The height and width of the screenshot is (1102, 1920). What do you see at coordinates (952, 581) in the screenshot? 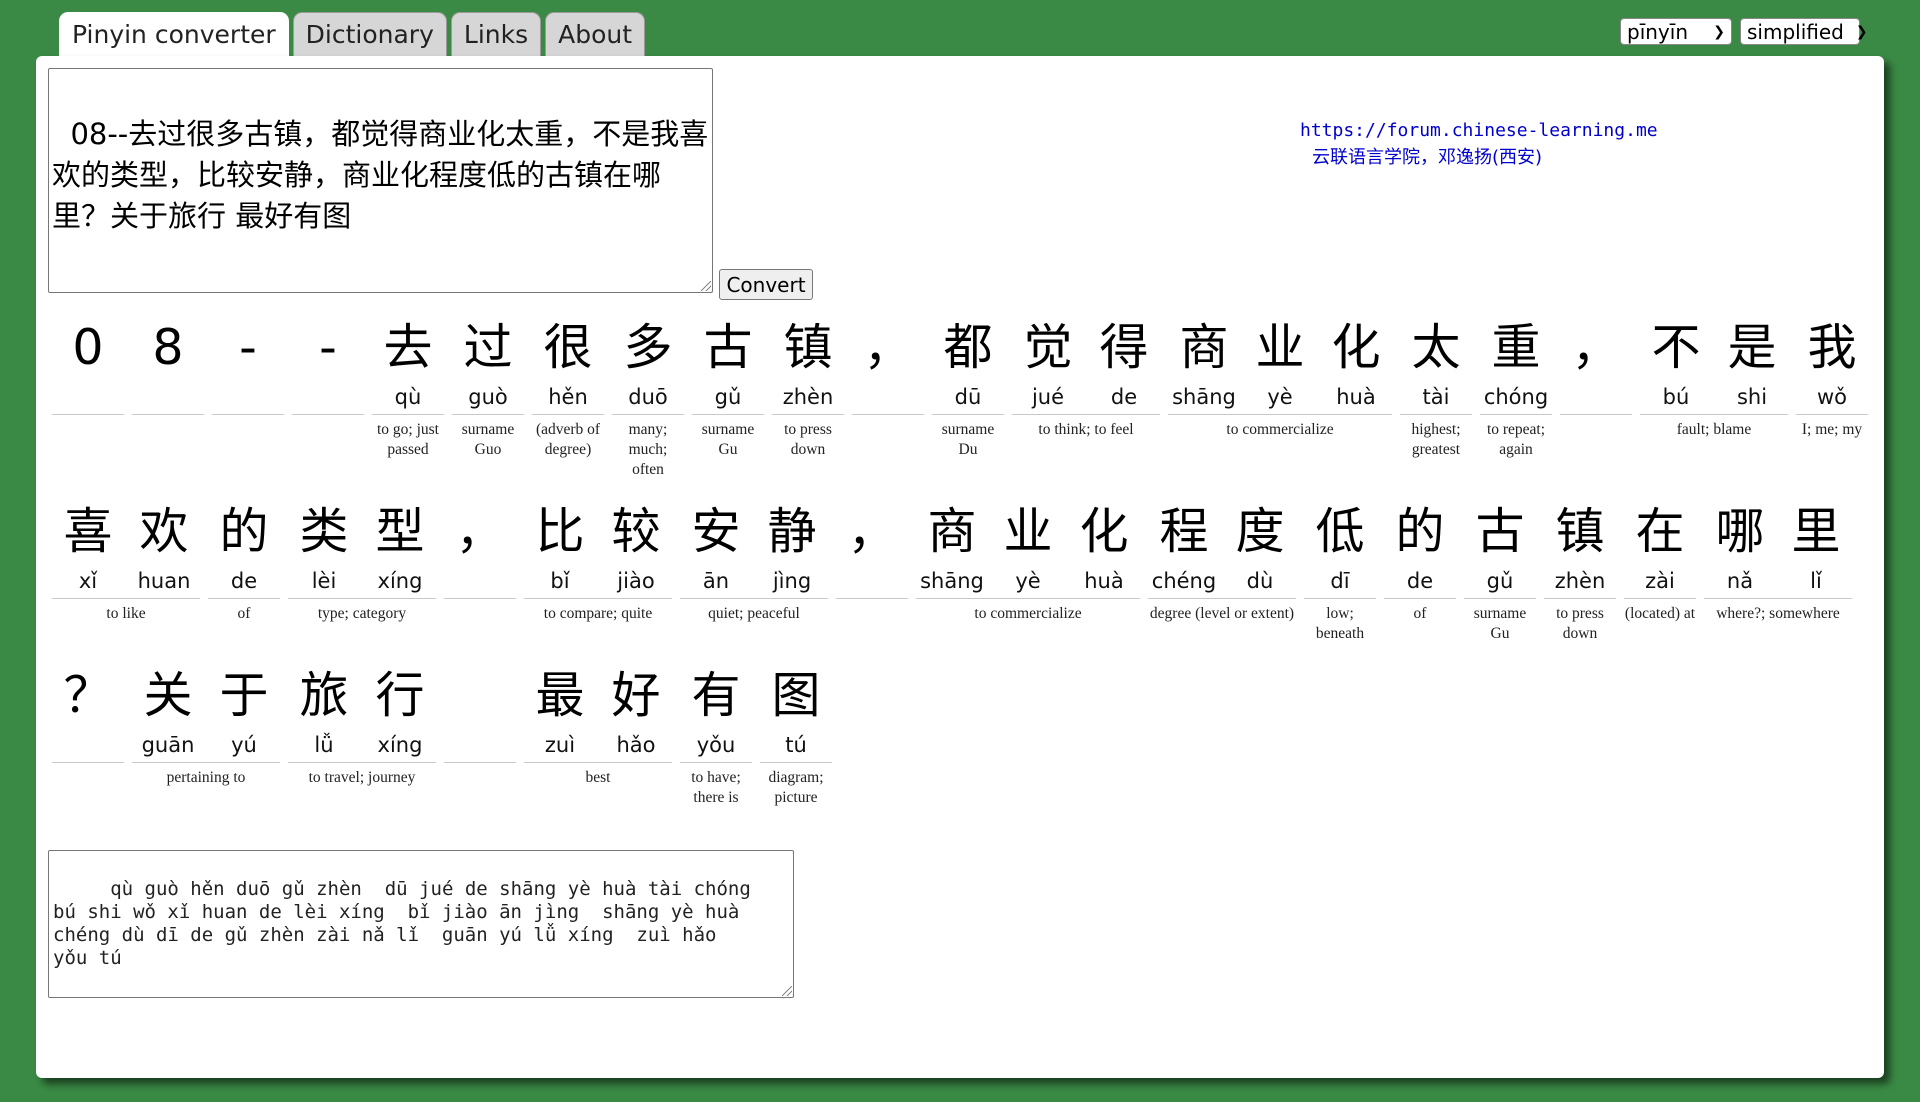
I see `pinyin: shāng` at bounding box center [952, 581].